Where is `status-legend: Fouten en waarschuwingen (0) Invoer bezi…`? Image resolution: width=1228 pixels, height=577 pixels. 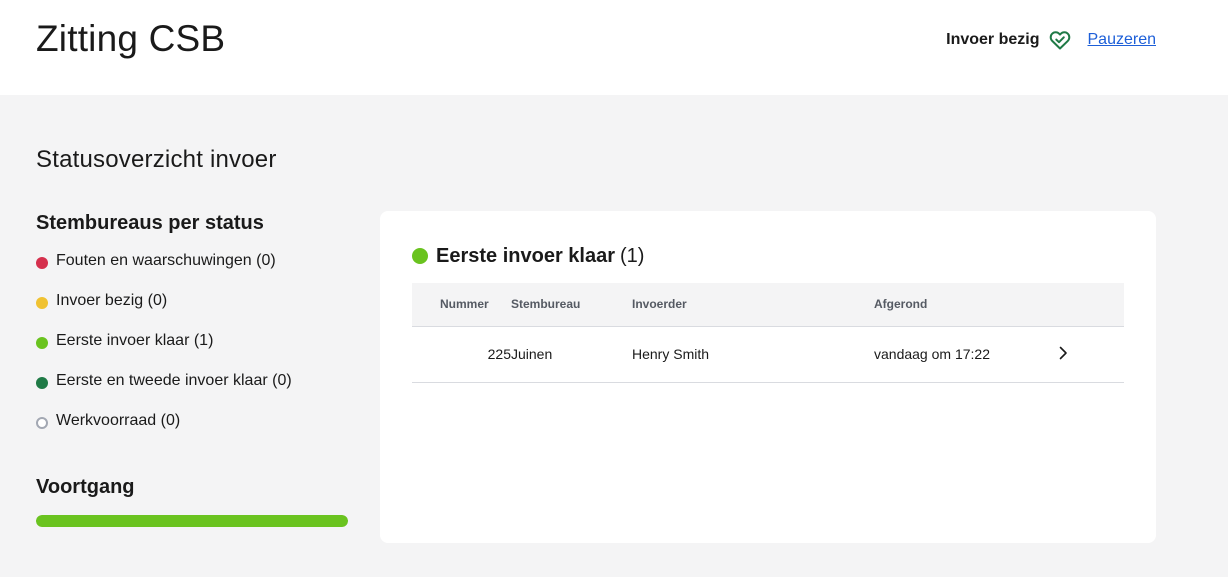
status-legend: Fouten en waarschuwingen (0) Invoer bezi… is located at coordinates (164, 352).